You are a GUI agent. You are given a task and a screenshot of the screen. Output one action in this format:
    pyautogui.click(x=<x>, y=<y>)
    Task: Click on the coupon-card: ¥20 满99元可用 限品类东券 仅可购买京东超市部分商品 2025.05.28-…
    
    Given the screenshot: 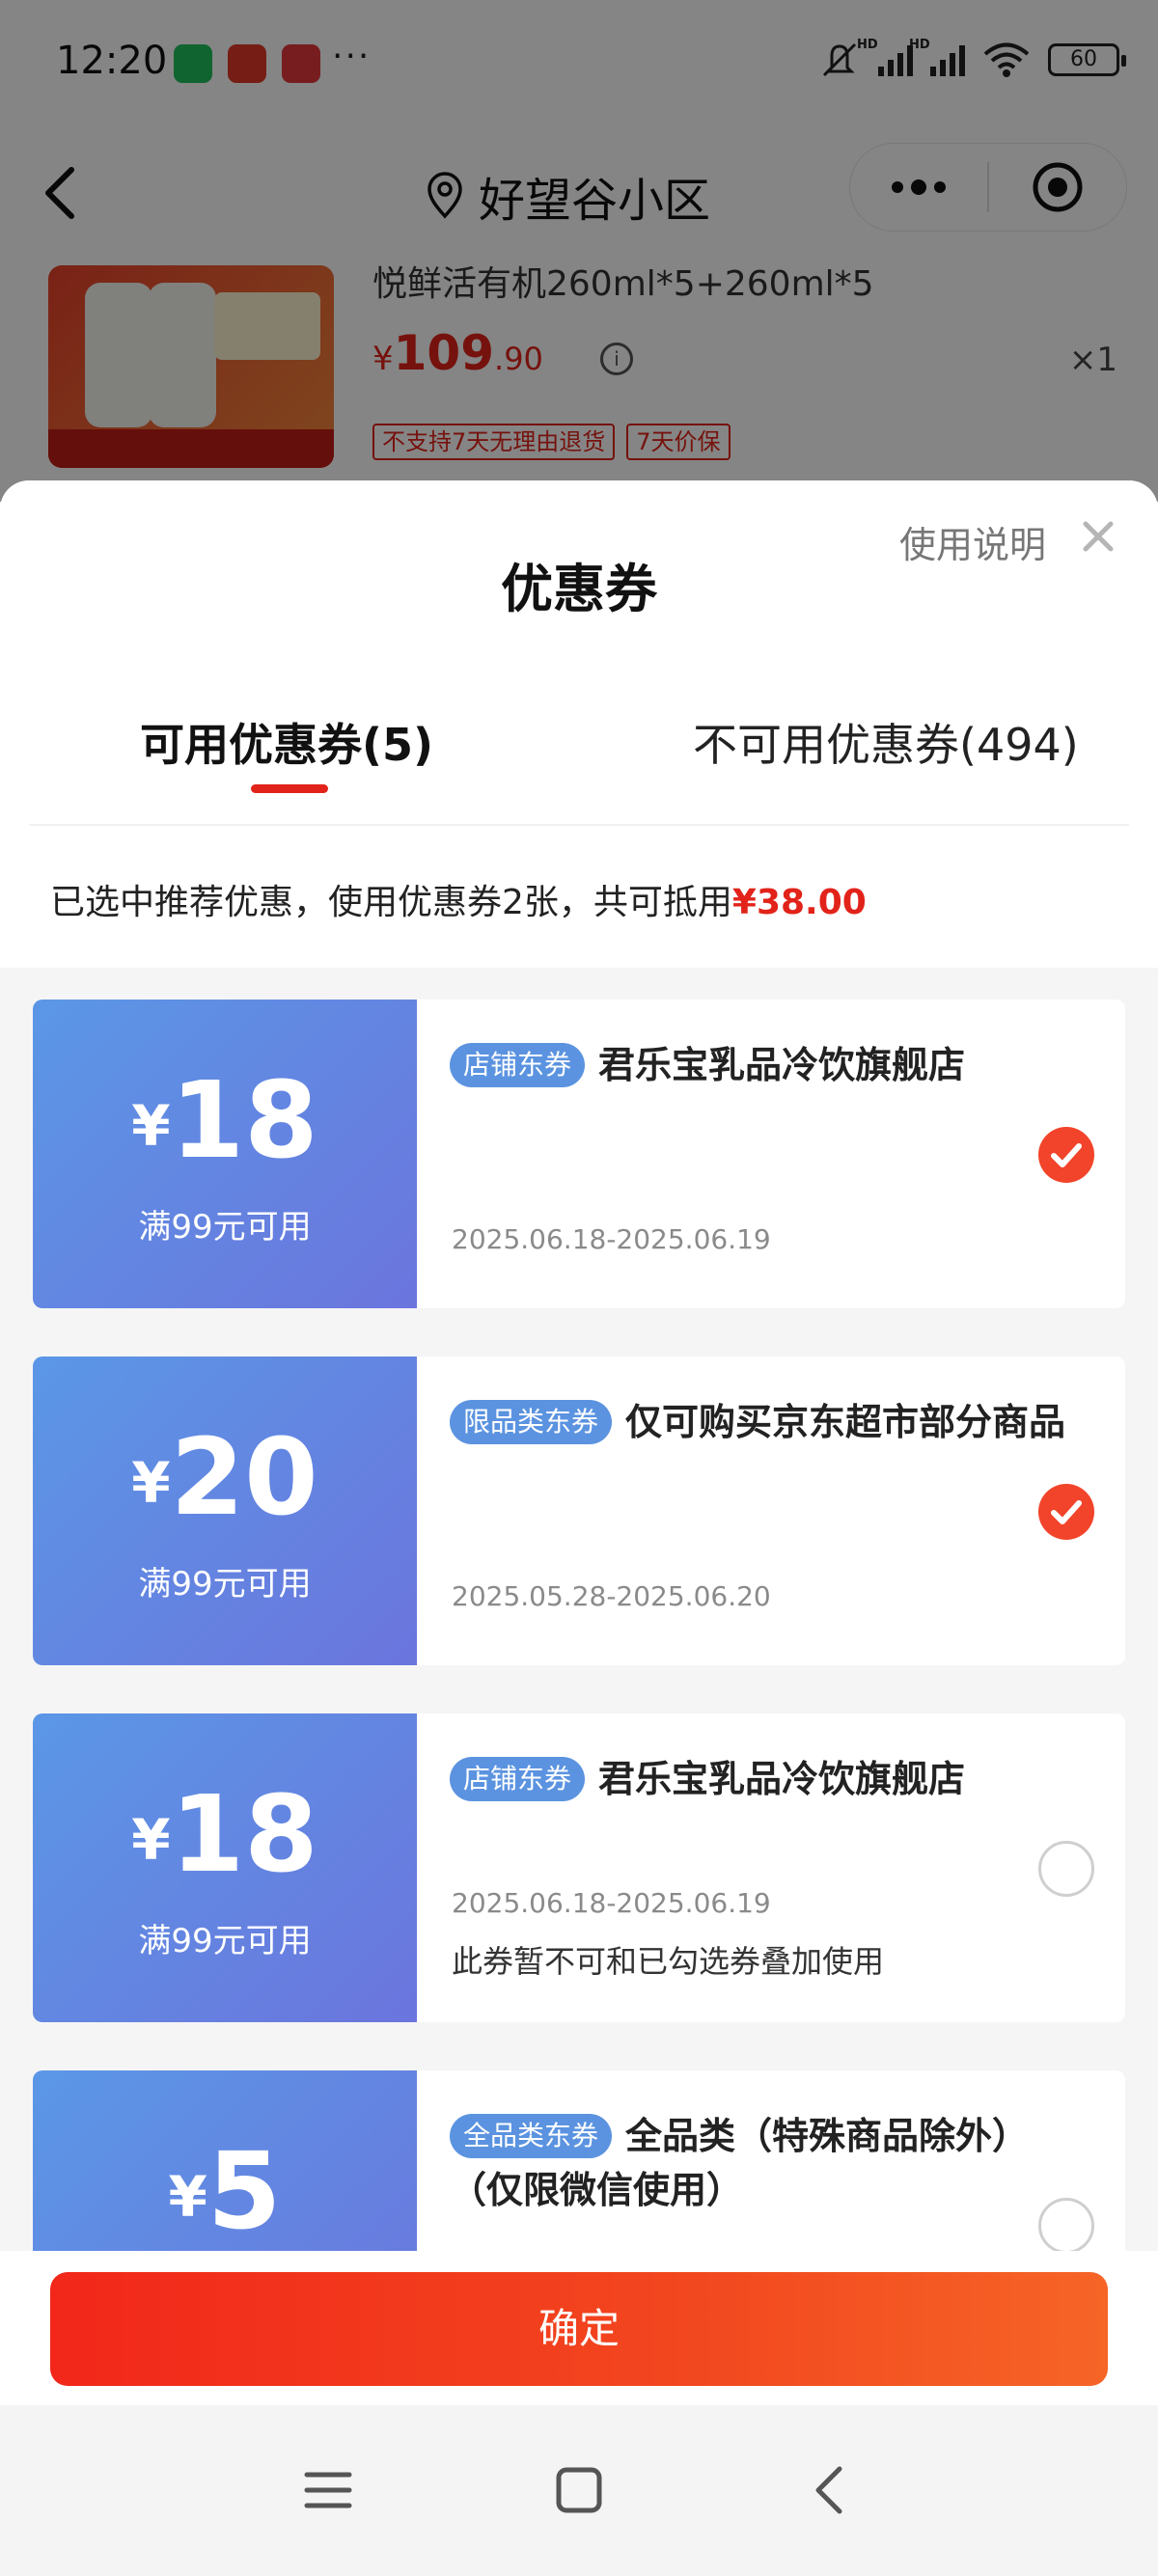 What is the action you would take?
    pyautogui.click(x=579, y=1511)
    